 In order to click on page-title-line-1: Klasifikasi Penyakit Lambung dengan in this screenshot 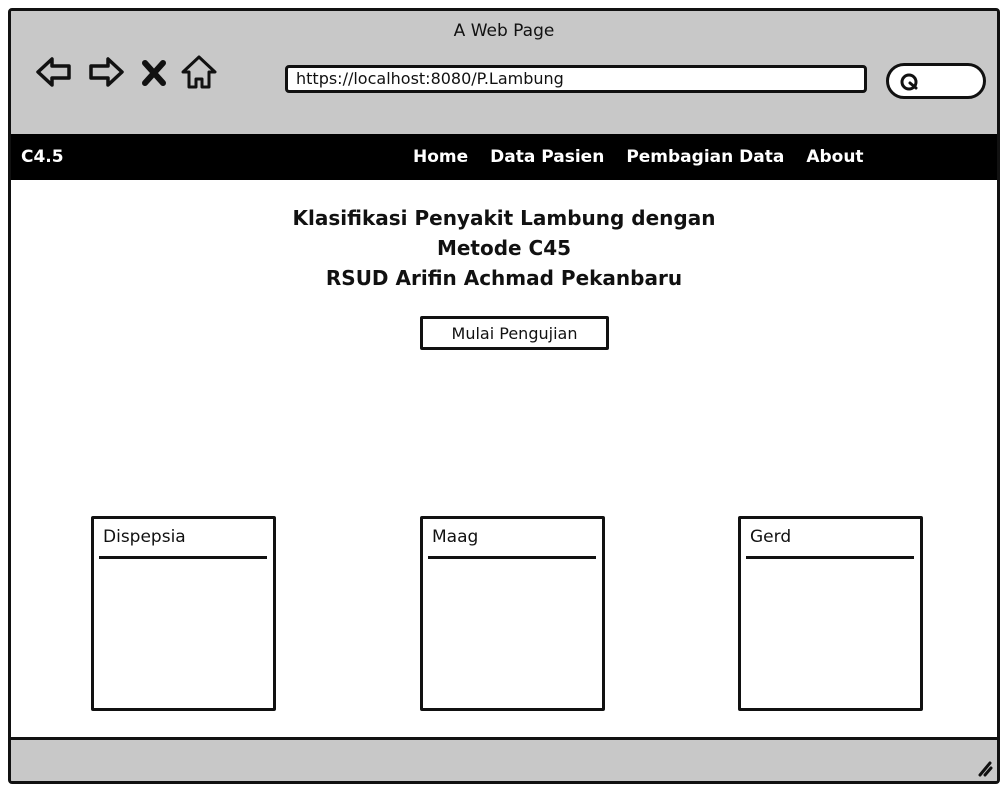, I will do `click(504, 218)`.